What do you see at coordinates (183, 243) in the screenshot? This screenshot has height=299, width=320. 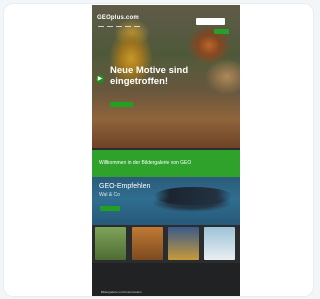 I see `thumbnail-reef` at bounding box center [183, 243].